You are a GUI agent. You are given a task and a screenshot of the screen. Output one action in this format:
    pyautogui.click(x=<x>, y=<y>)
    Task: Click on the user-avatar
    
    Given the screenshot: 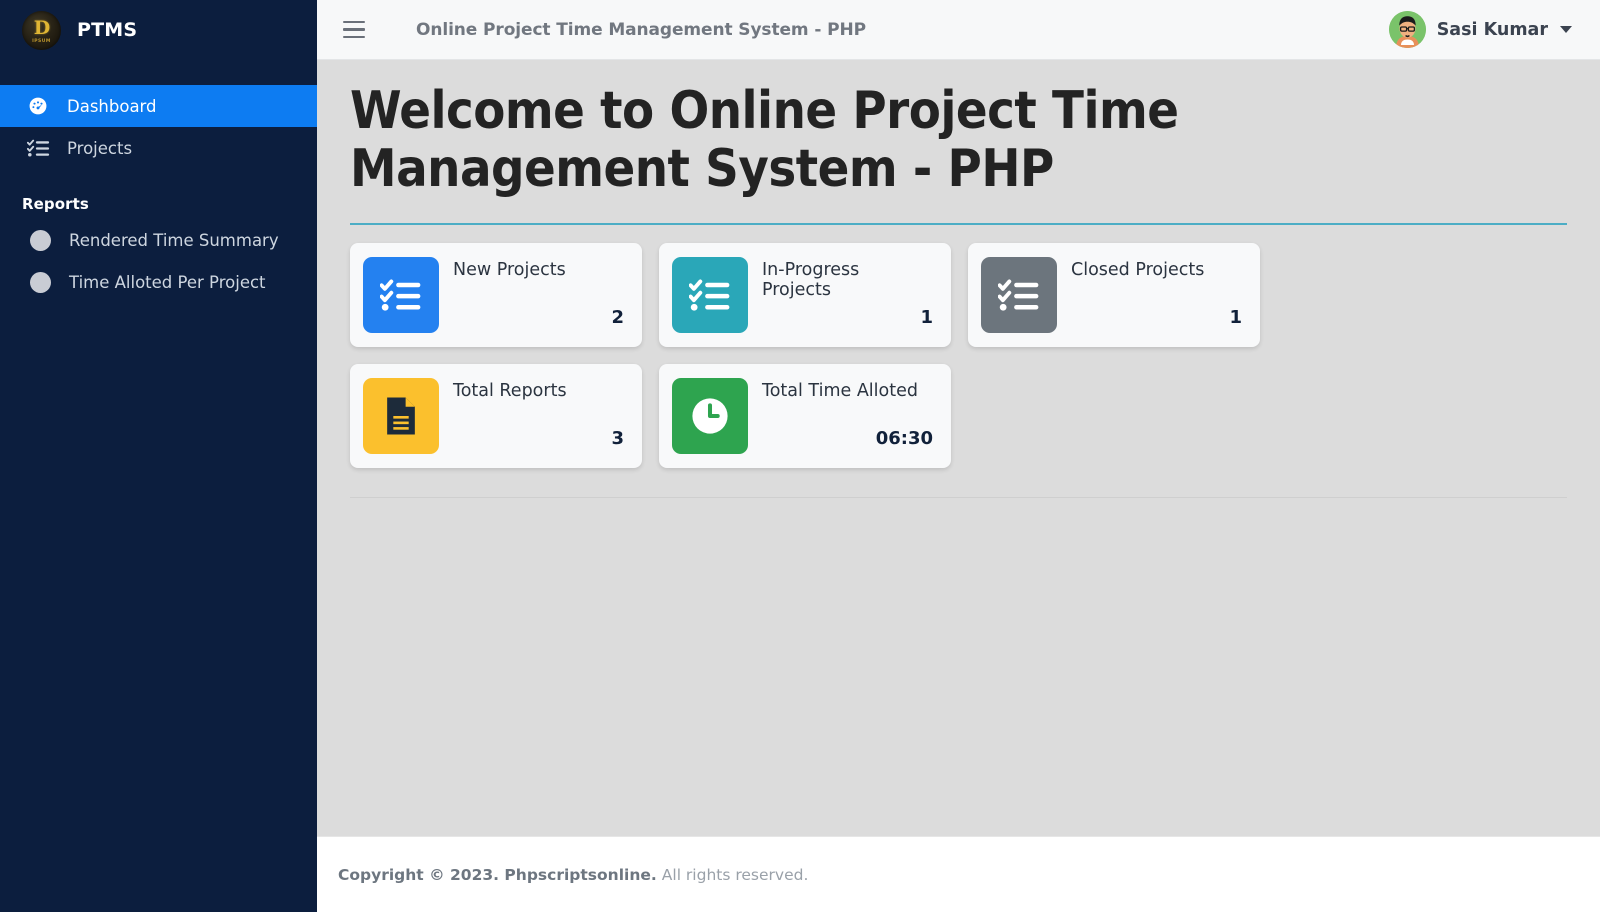 What is the action you would take?
    pyautogui.click(x=1407, y=29)
    